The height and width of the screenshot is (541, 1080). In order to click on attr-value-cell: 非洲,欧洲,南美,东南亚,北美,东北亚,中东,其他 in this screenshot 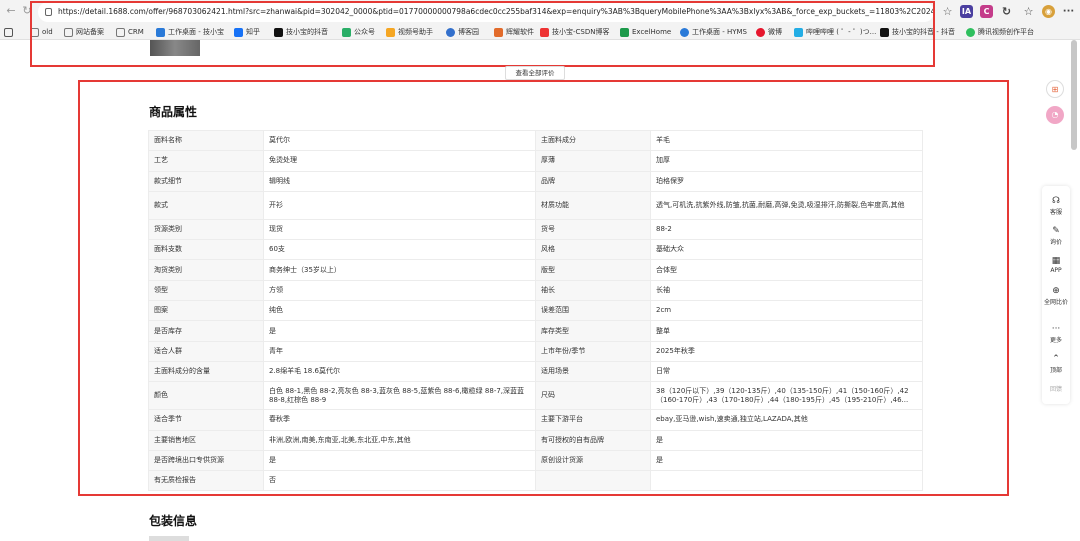, I will do `click(399, 440)`.